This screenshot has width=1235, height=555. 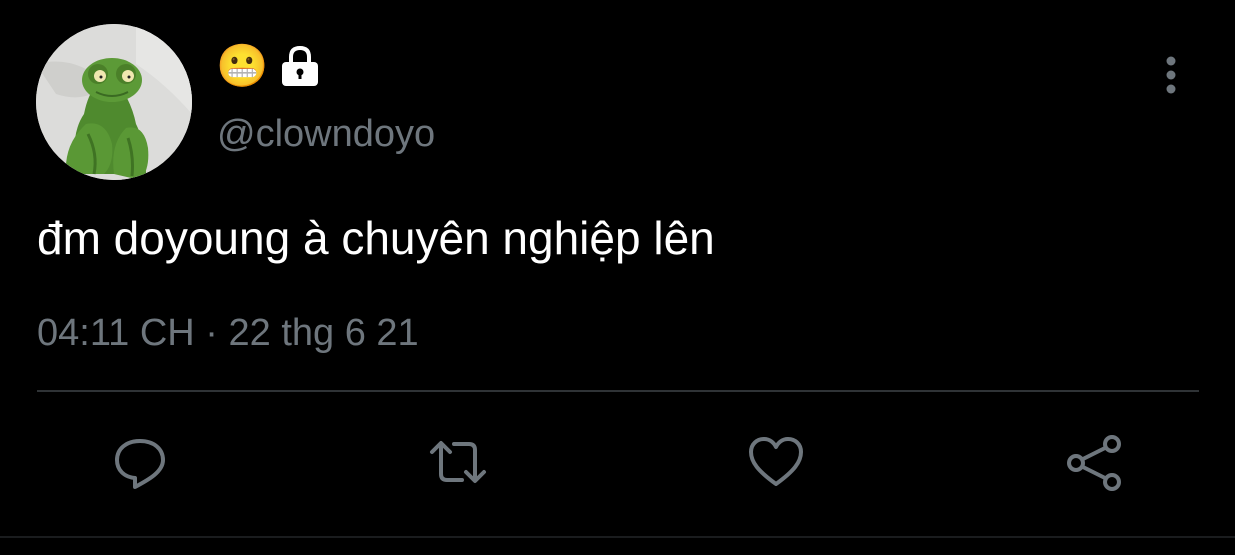 I want to click on retweet-icon, so click(x=458, y=462).